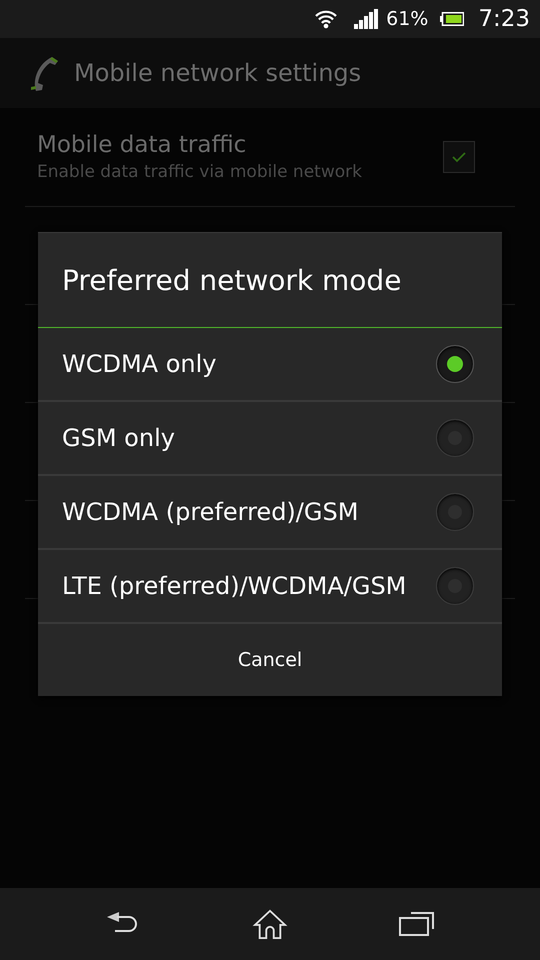 The image size is (540, 960). What do you see at coordinates (366, 19) in the screenshot?
I see `signal-icon` at bounding box center [366, 19].